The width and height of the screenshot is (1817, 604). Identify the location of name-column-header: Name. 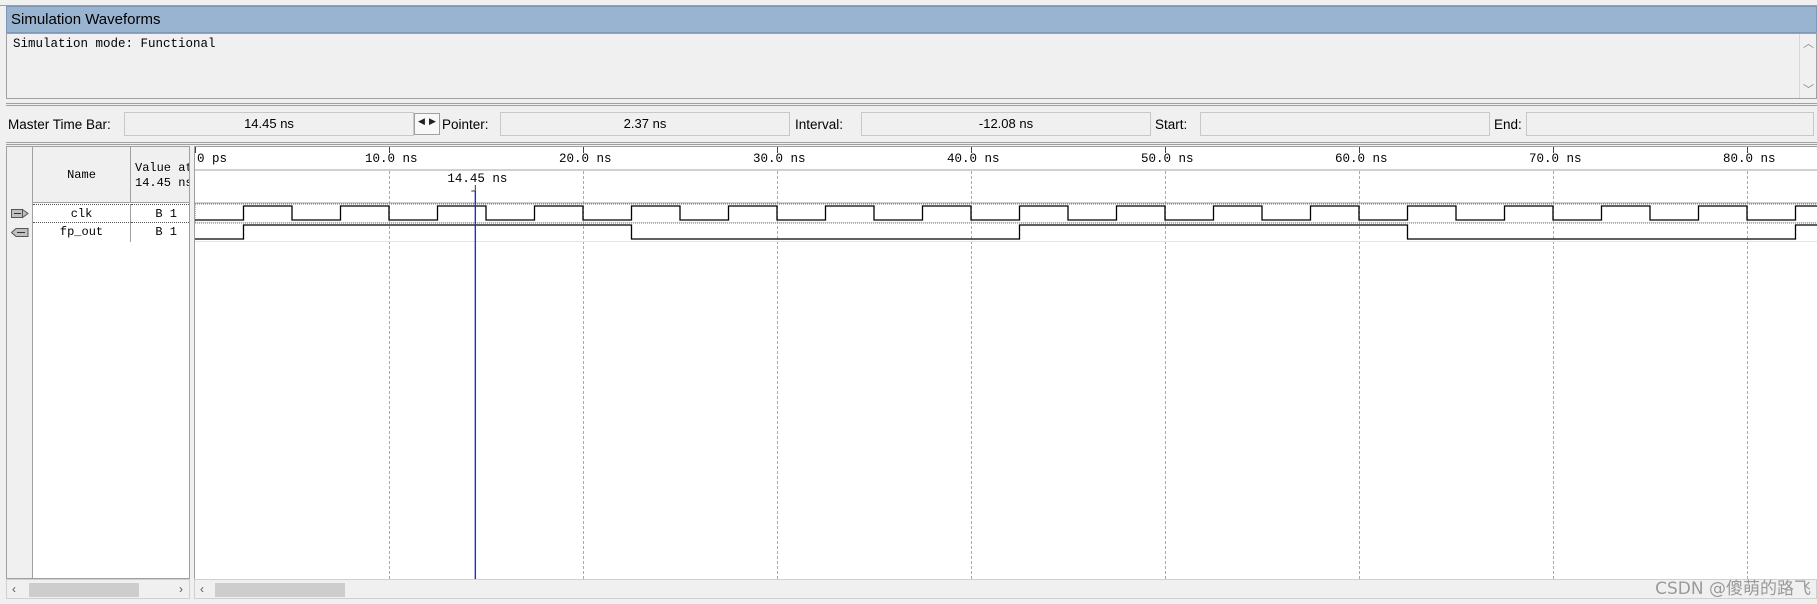
(82, 175).